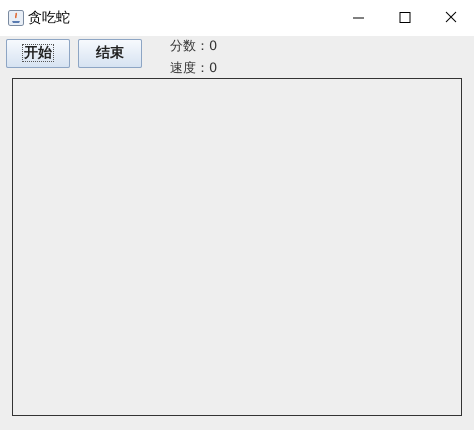  I want to click on stat-label: 速度：0, so click(194, 69).